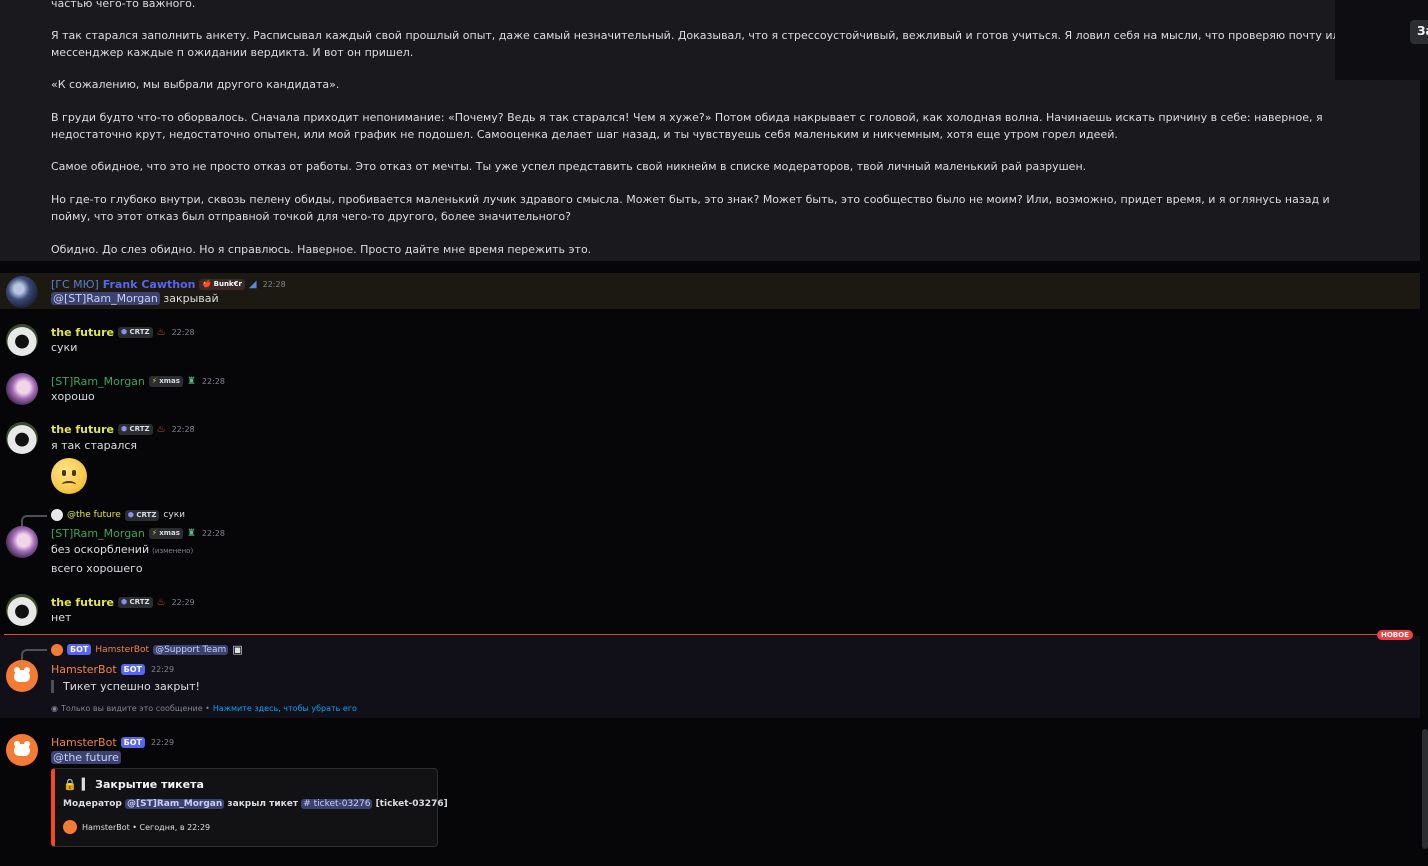 This screenshot has height=866, width=1428. I want to click on reply-username: HamsterBot, so click(122, 649).